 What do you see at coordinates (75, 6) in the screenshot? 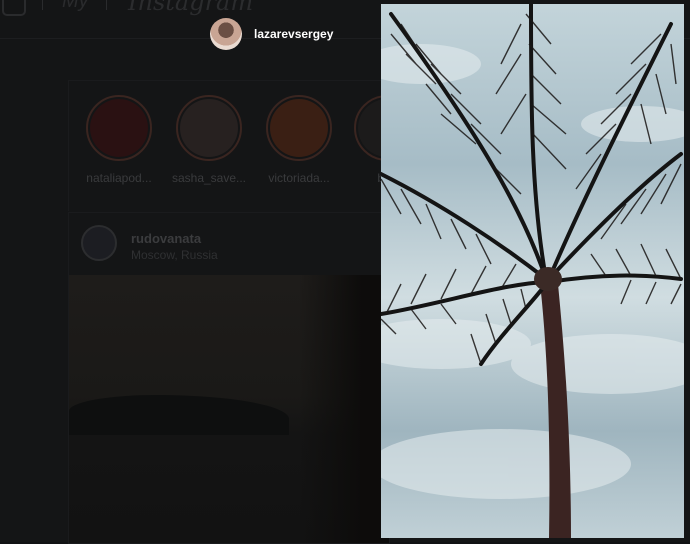
I see `nav-word: My` at bounding box center [75, 6].